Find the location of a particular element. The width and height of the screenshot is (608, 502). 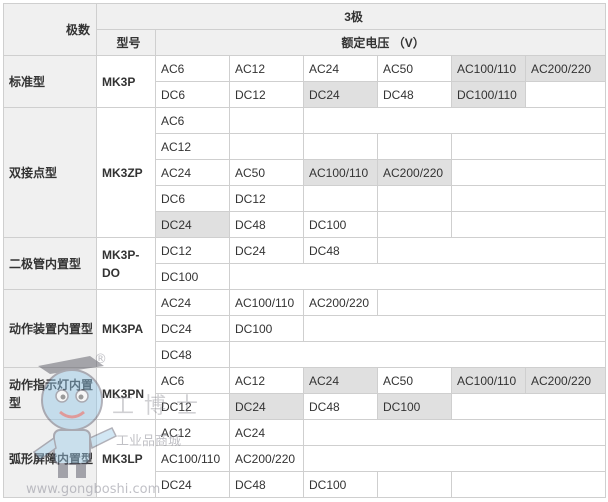

model-cell: MK3LP is located at coordinates (126, 458).